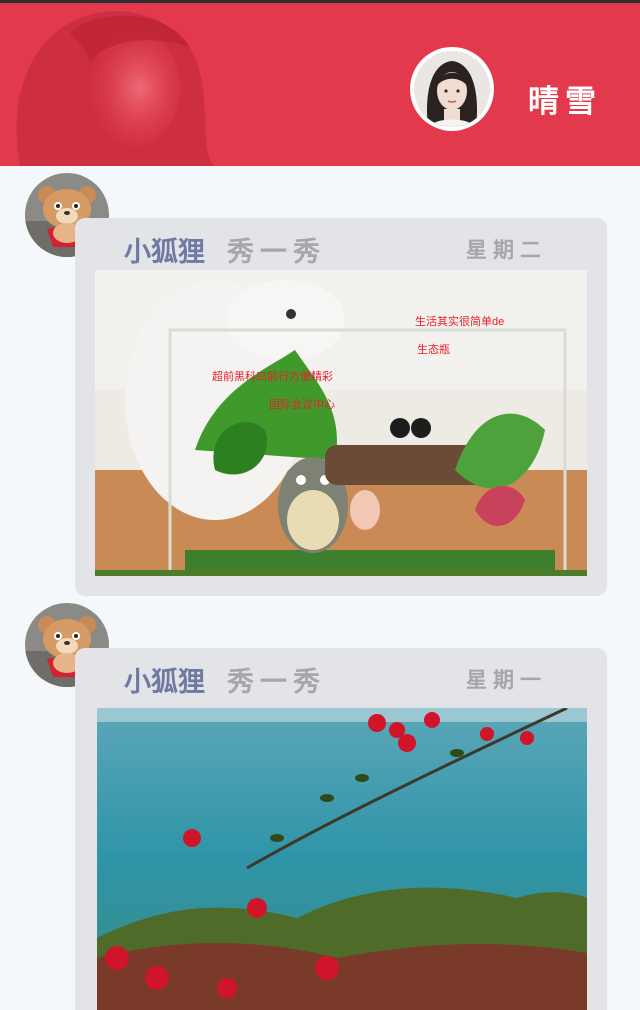  Describe the element at coordinates (459, 321) in the screenshot. I see `caption-line-1: 生活其实很简单de` at that location.